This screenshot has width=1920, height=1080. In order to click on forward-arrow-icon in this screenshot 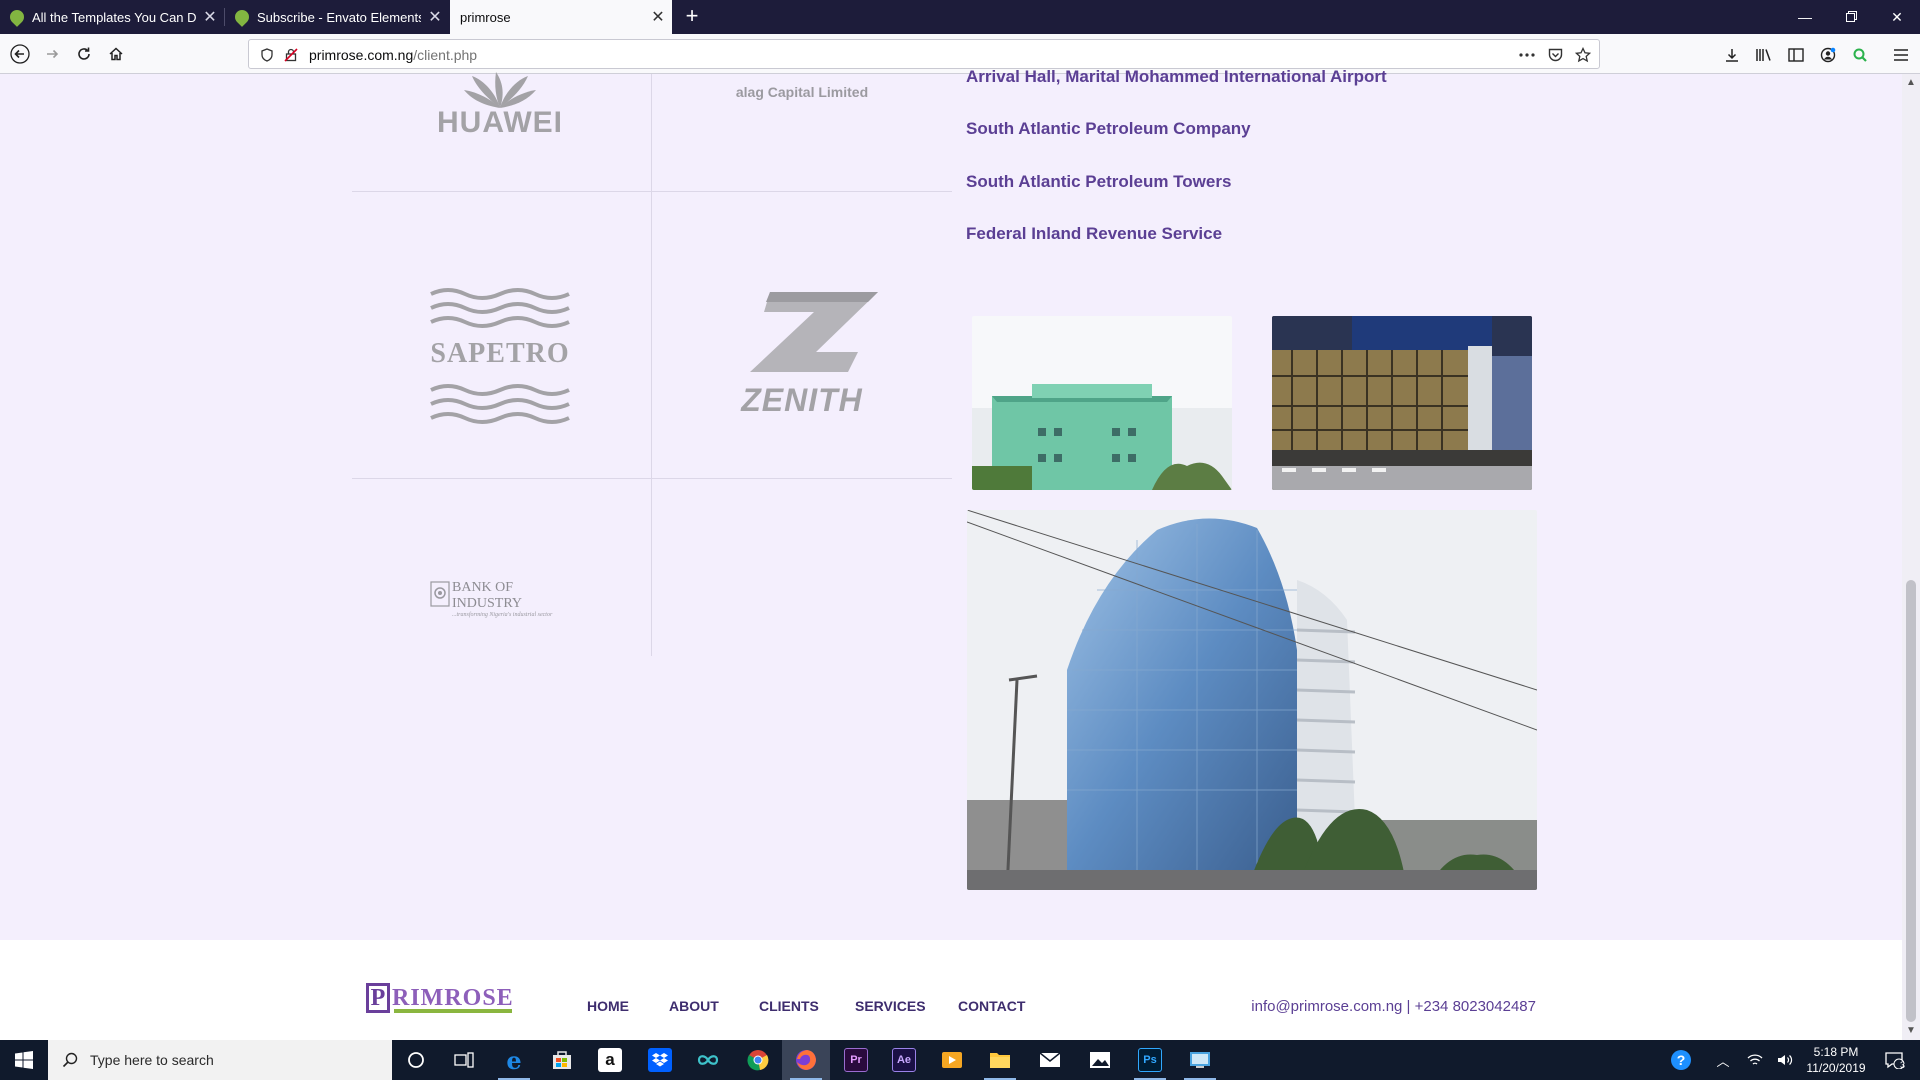, I will do `click(53, 54)`.